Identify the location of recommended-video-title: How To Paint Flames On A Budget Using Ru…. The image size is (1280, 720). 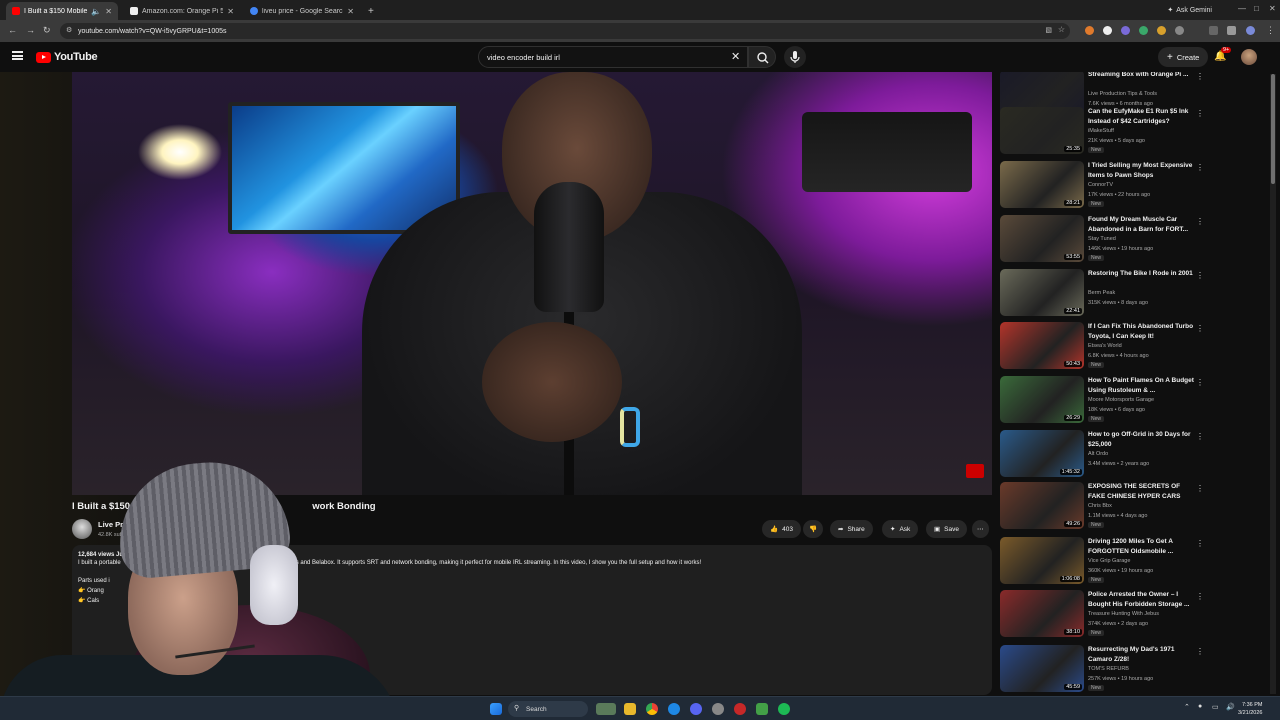
(1143, 385).